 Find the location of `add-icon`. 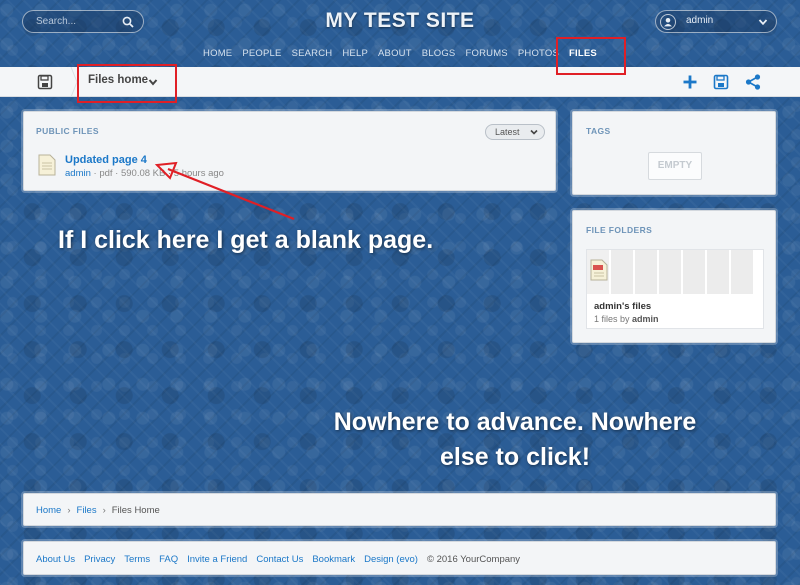

add-icon is located at coordinates (690, 82).